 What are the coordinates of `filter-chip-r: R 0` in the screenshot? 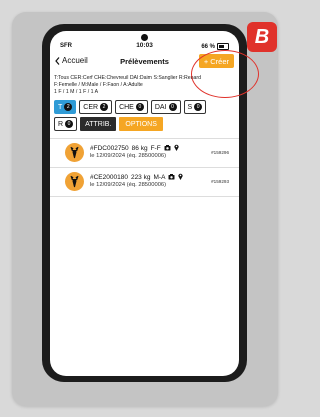 It's located at (66, 124).